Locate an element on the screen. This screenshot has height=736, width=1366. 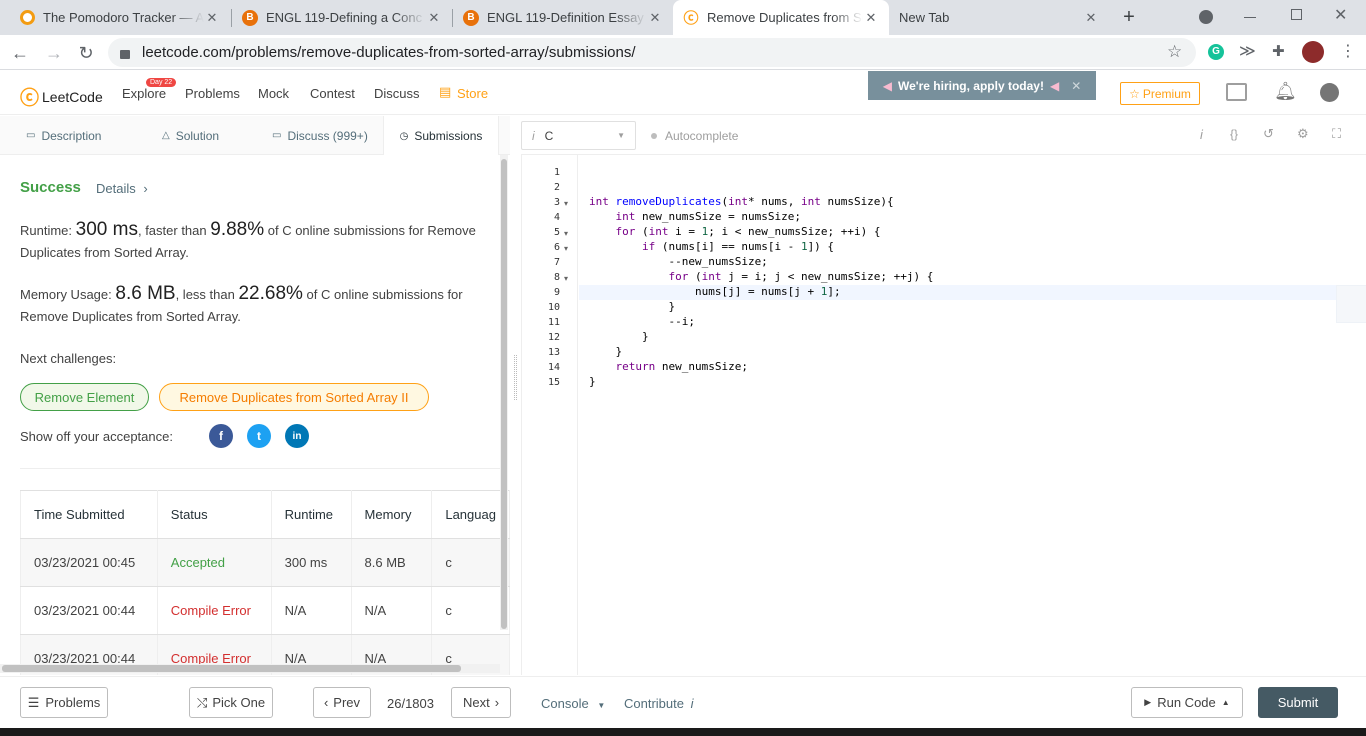
user-avatar-icon is located at coordinates (1329, 92).